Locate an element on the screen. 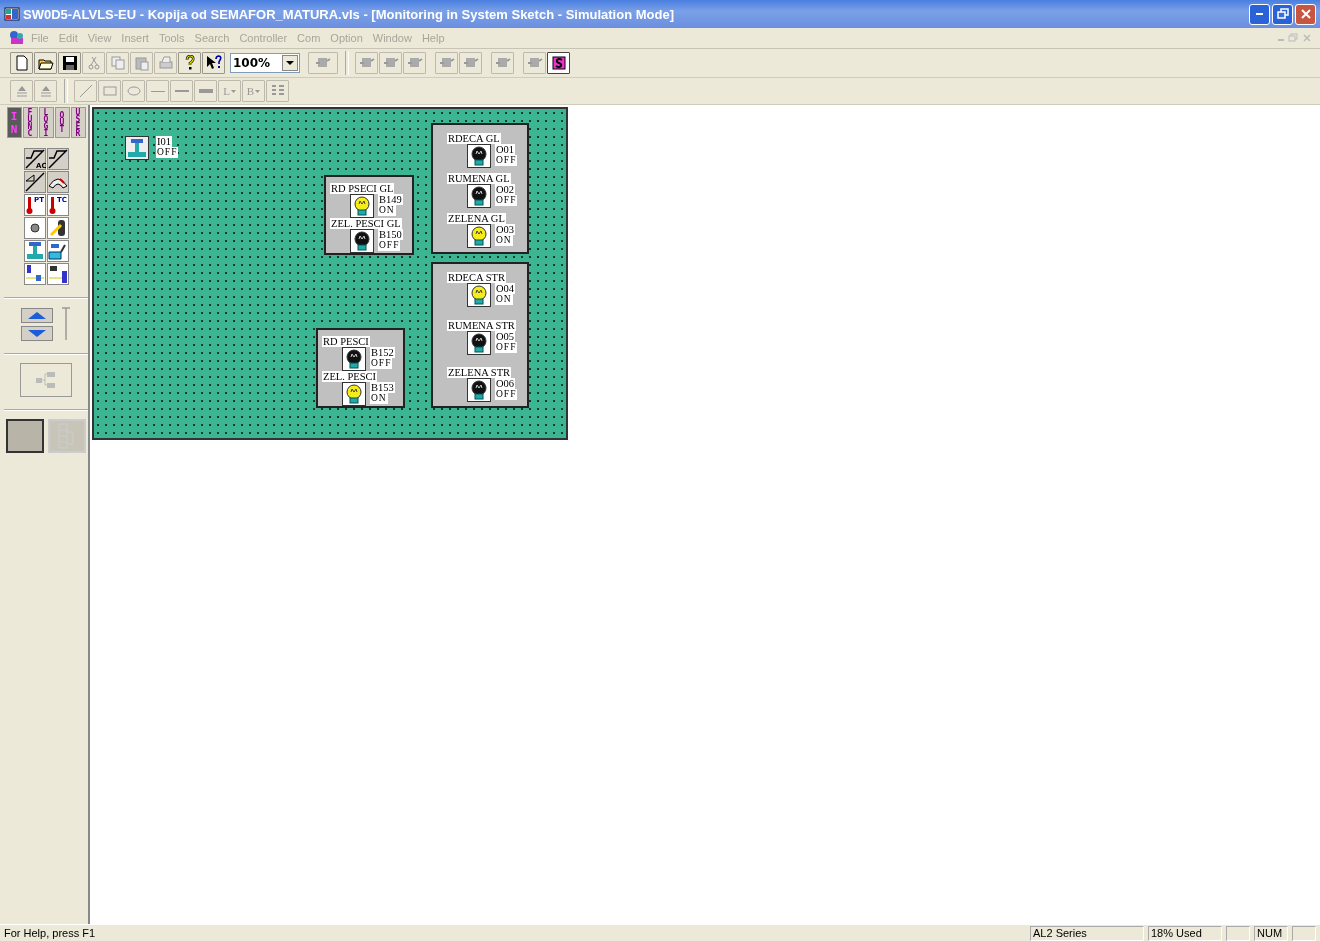 The height and width of the screenshot is (941, 1320). lamp-address: O05 is located at coordinates (505, 336).